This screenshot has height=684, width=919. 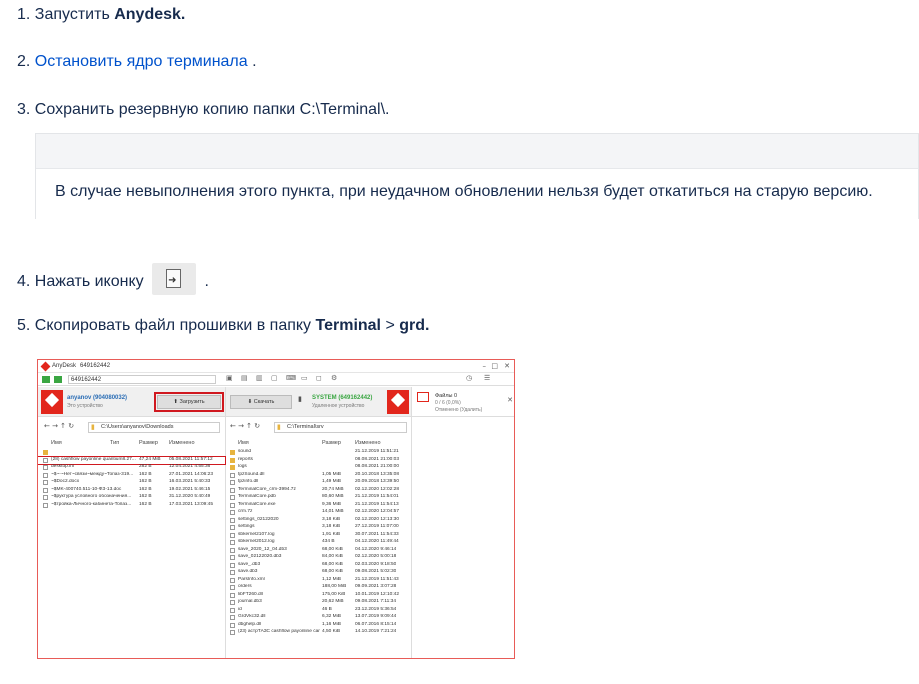 What do you see at coordinates (258, 519) in the screenshot?
I see `file-name: settings_02122020` at bounding box center [258, 519].